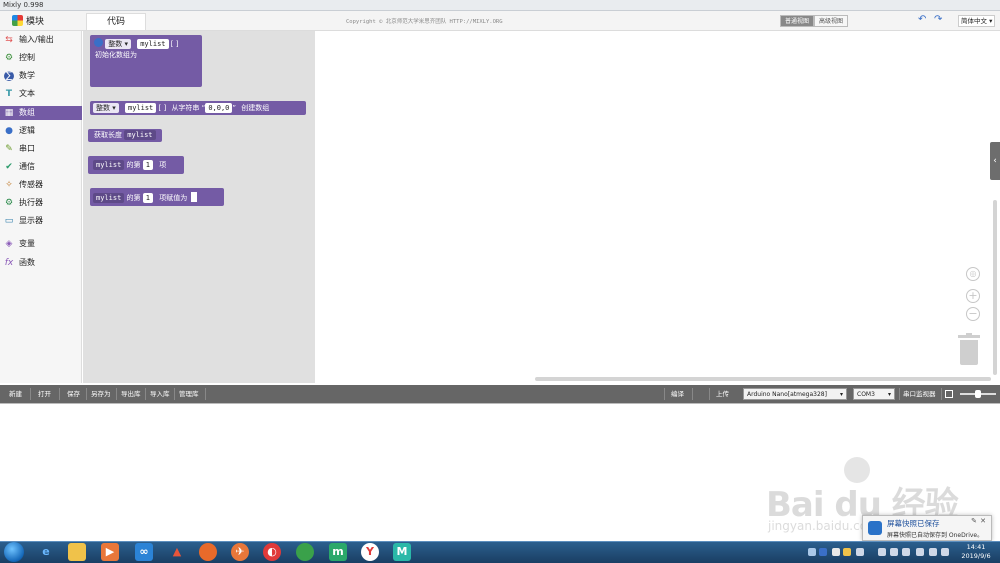  I want to click on matlab-icon: ▲, so click(177, 552).